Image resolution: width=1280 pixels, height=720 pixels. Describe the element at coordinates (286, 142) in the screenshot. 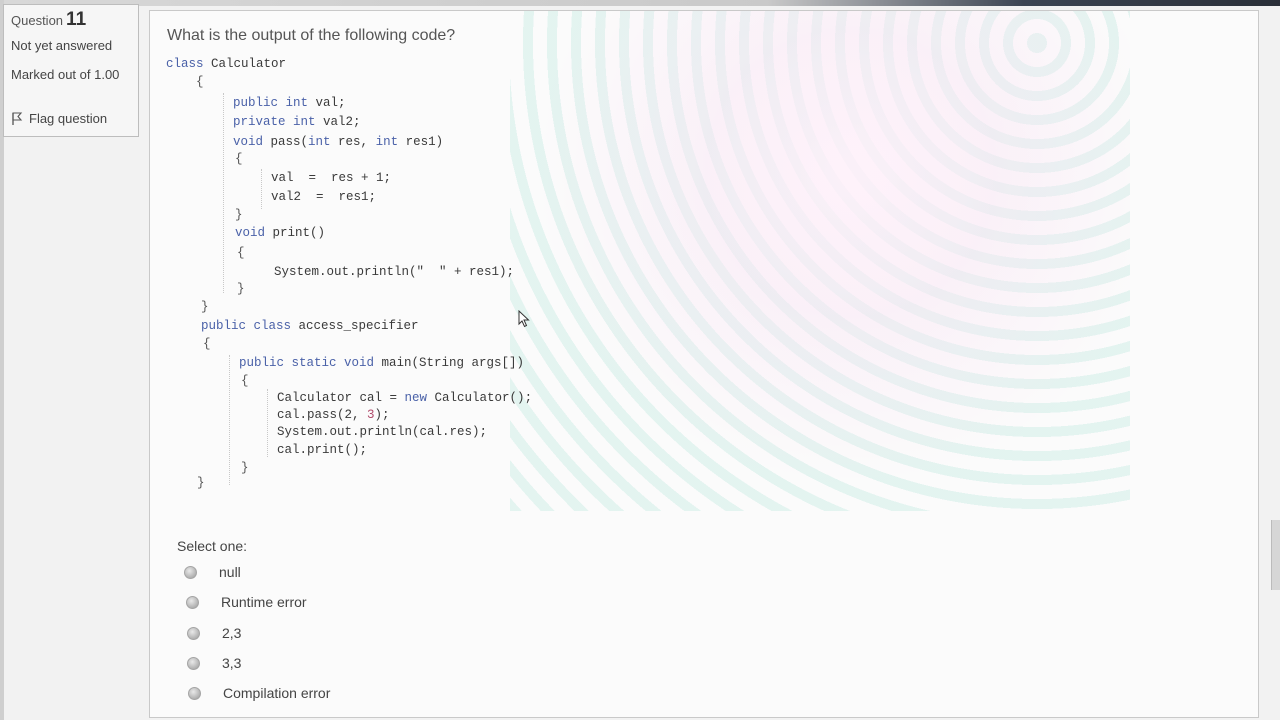

I see `code-text: pass(` at that location.